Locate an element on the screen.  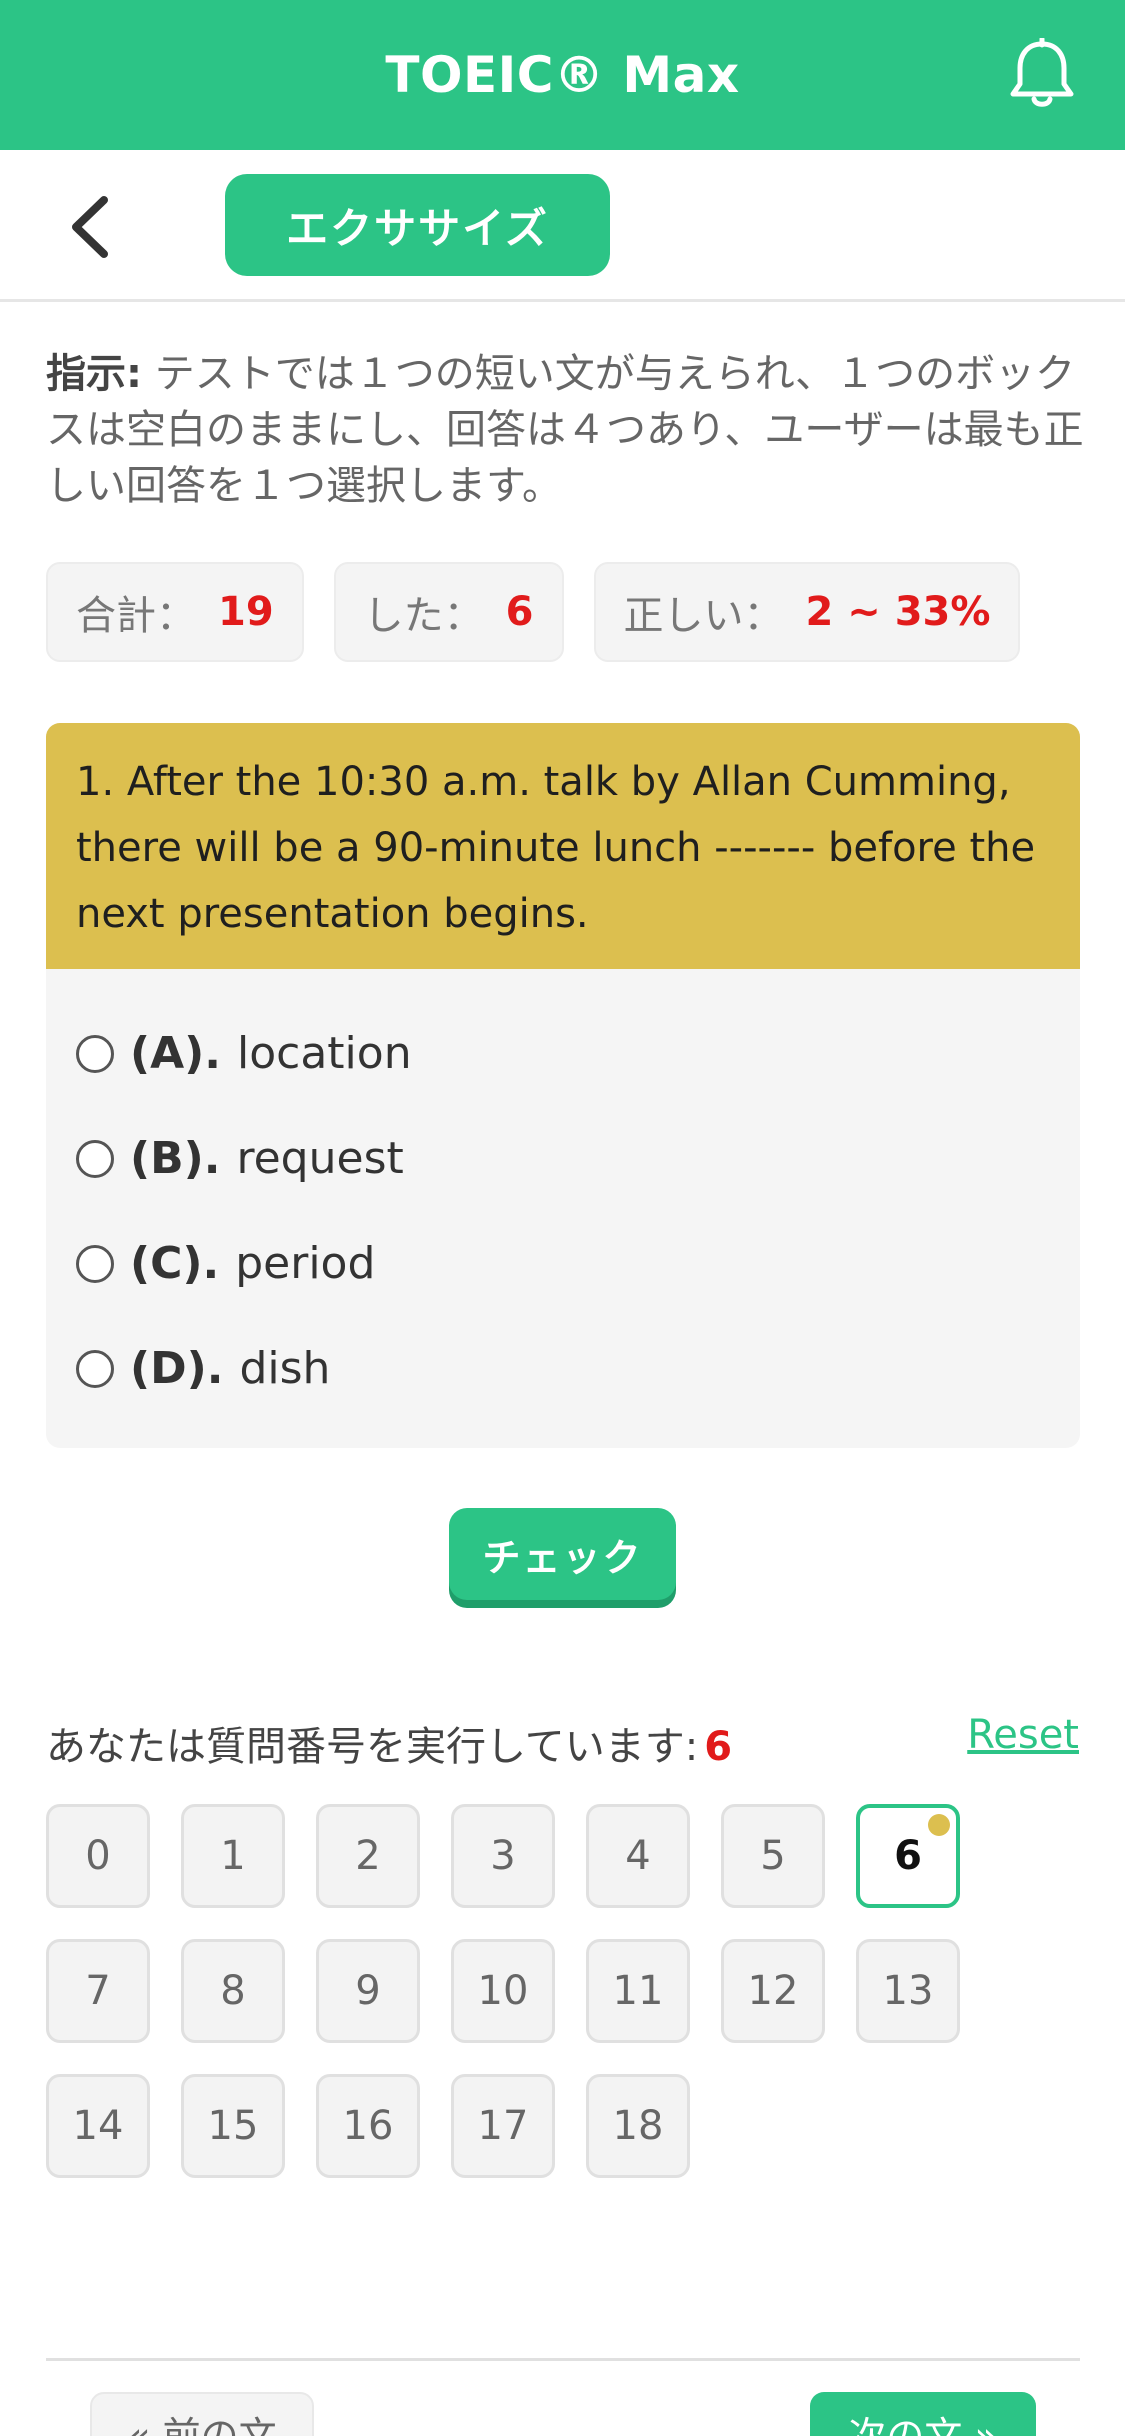
stats-bar: 合計： 19 した： 6 正しい： 2 ~ 33% is located at coordinates (533, 612).